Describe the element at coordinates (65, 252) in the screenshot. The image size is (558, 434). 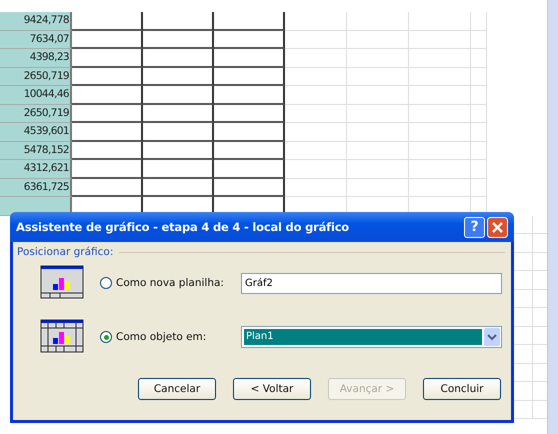
I see `section-label: Posicionar gráfico:` at that location.